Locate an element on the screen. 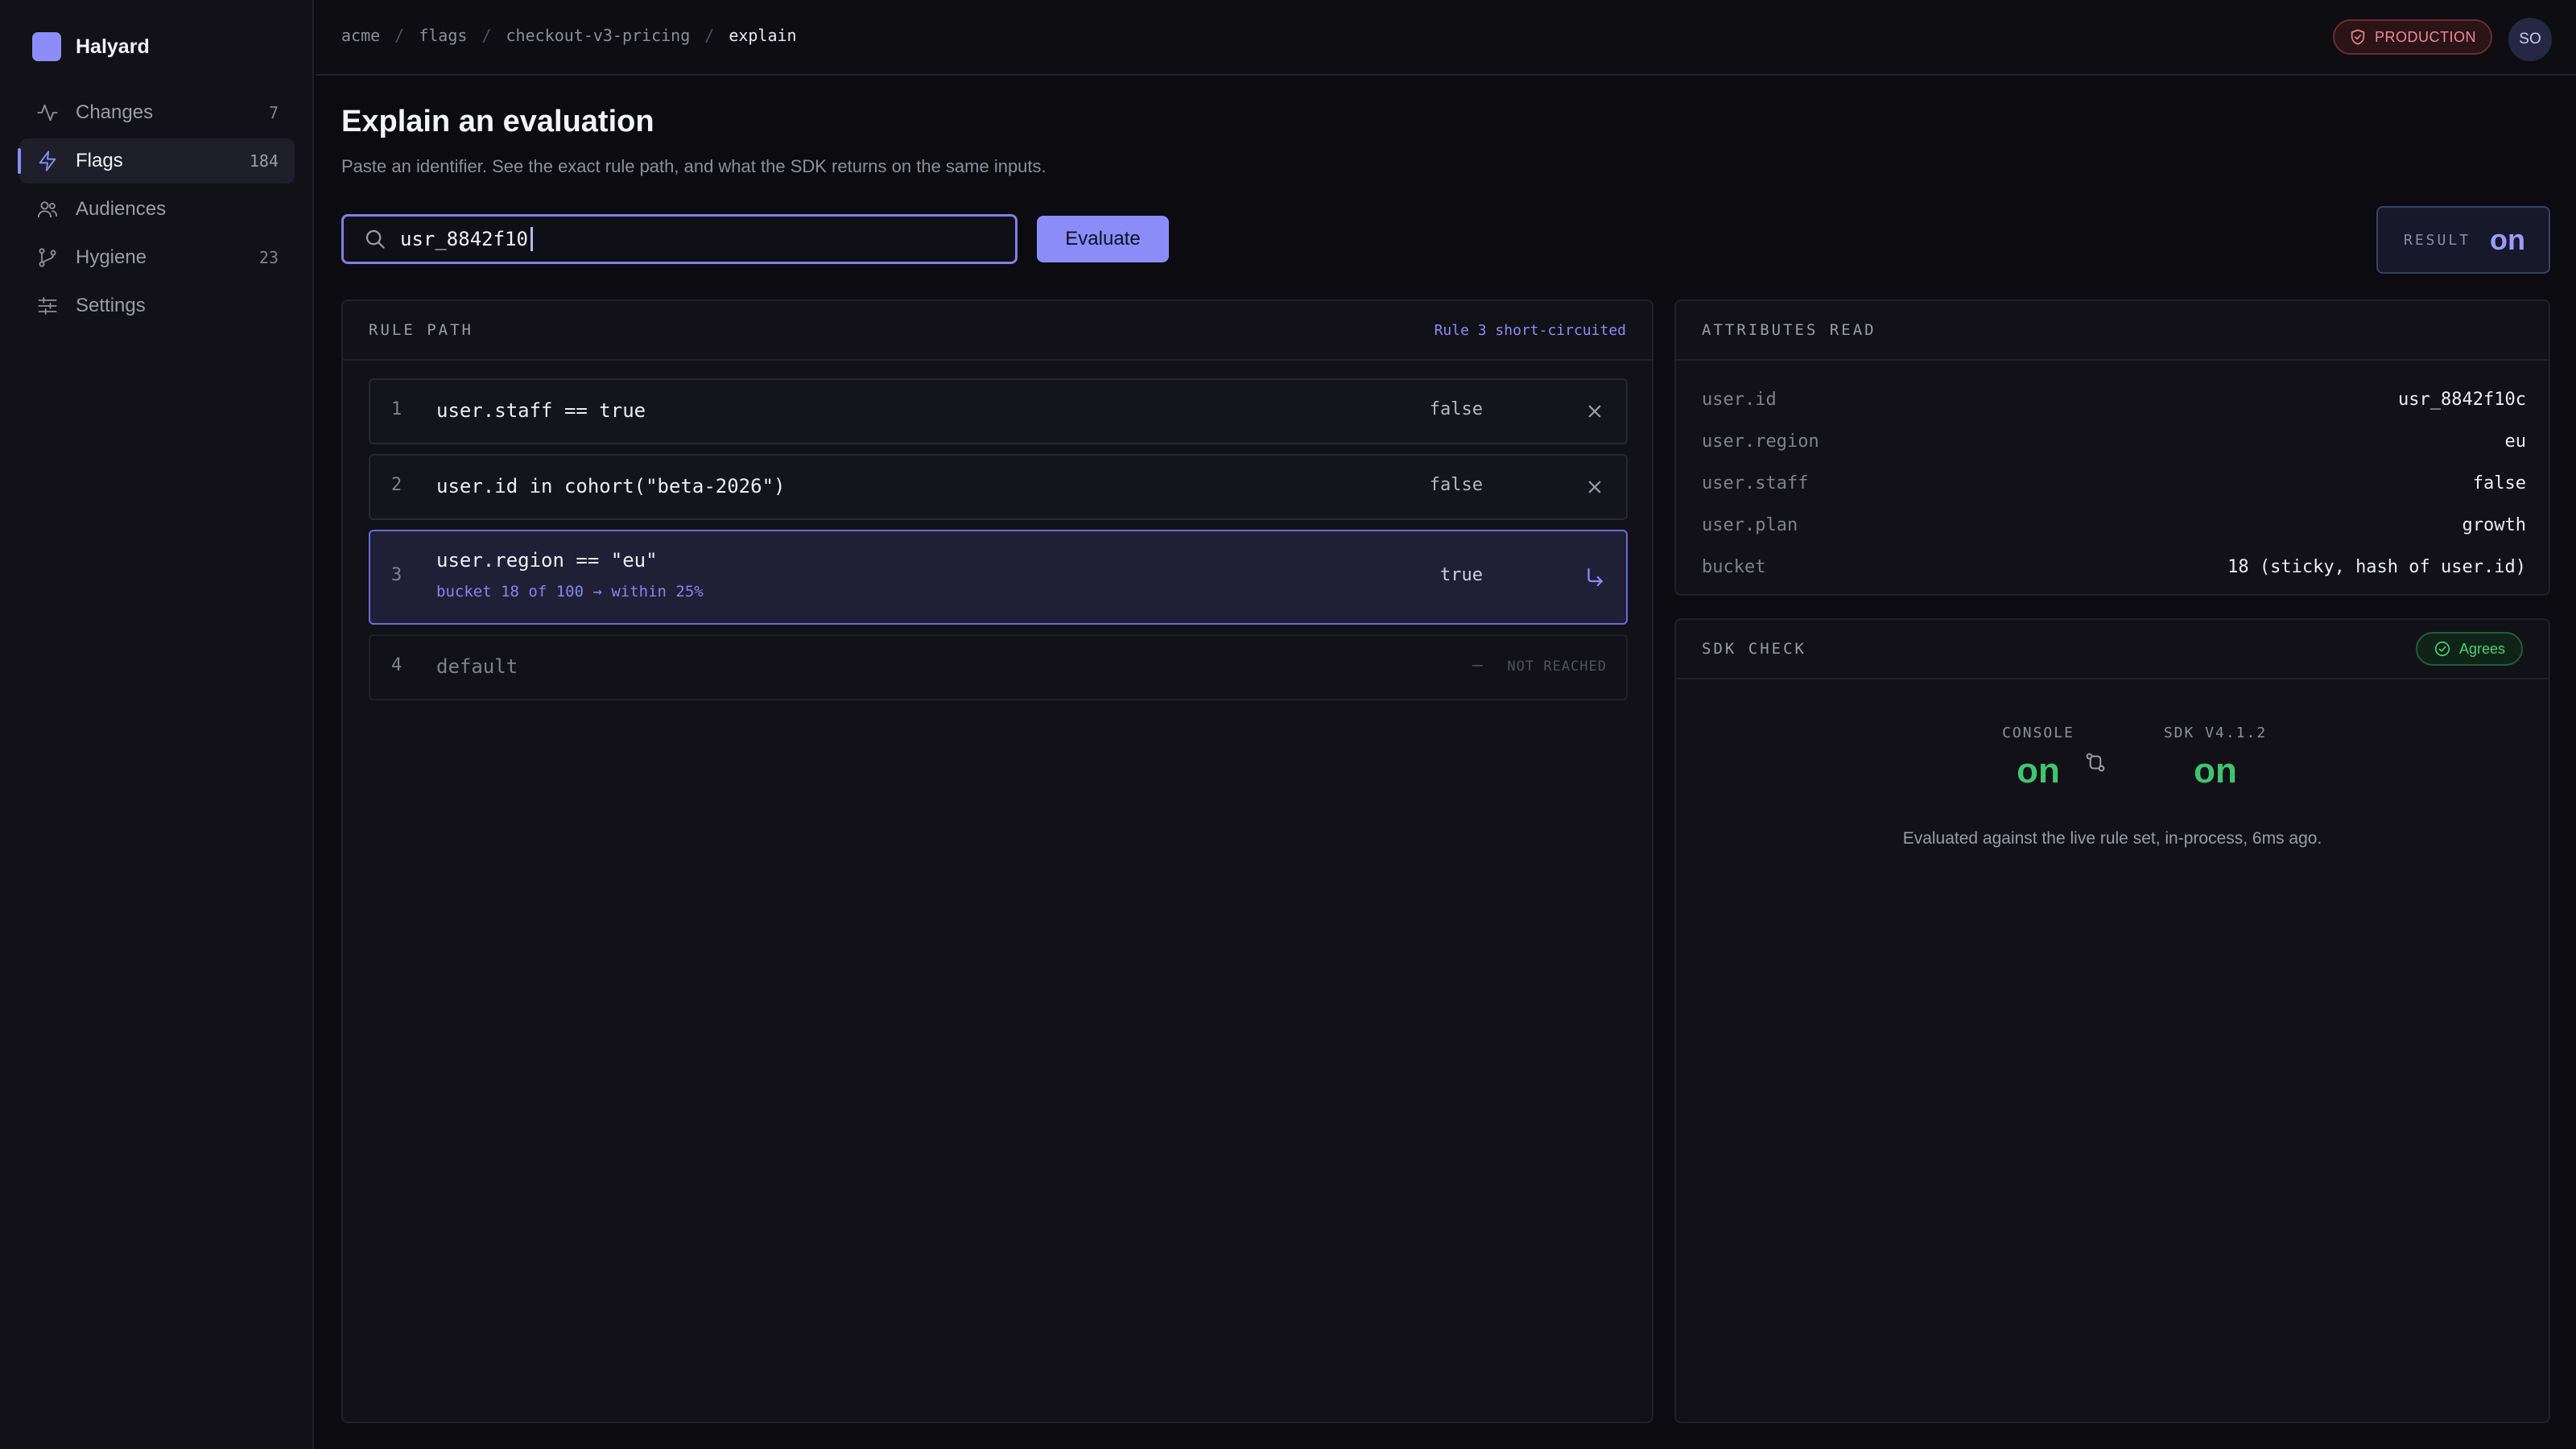 Image resolution: width=2576 pixels, height=1449 pixels. result-summary: RESULT on is located at coordinates (2463, 240).